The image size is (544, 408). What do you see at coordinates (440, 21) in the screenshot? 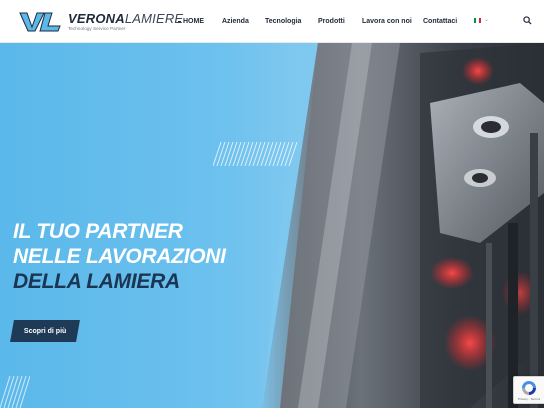
I see `nav-item-contattaci: Contattaci` at bounding box center [440, 21].